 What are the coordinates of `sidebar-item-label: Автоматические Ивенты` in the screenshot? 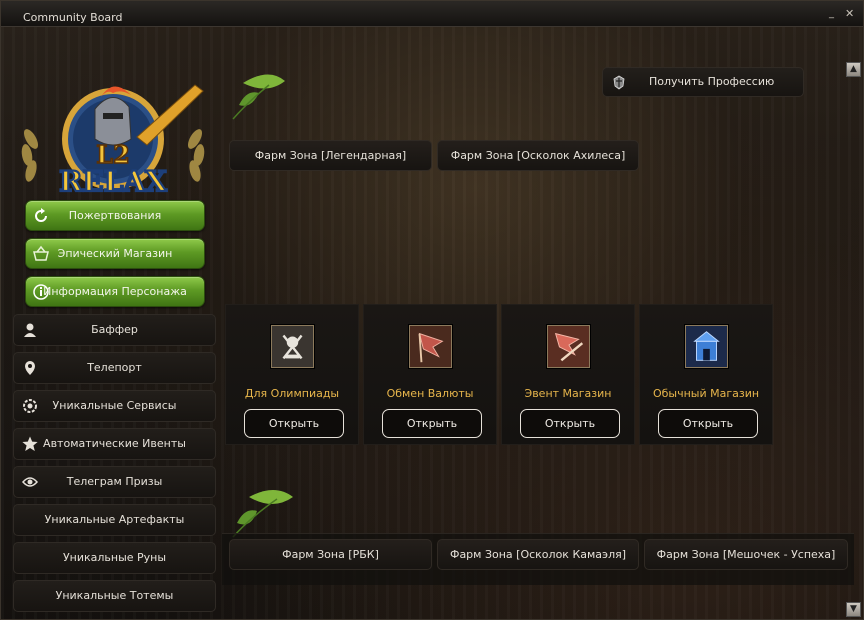 It's located at (114, 443).